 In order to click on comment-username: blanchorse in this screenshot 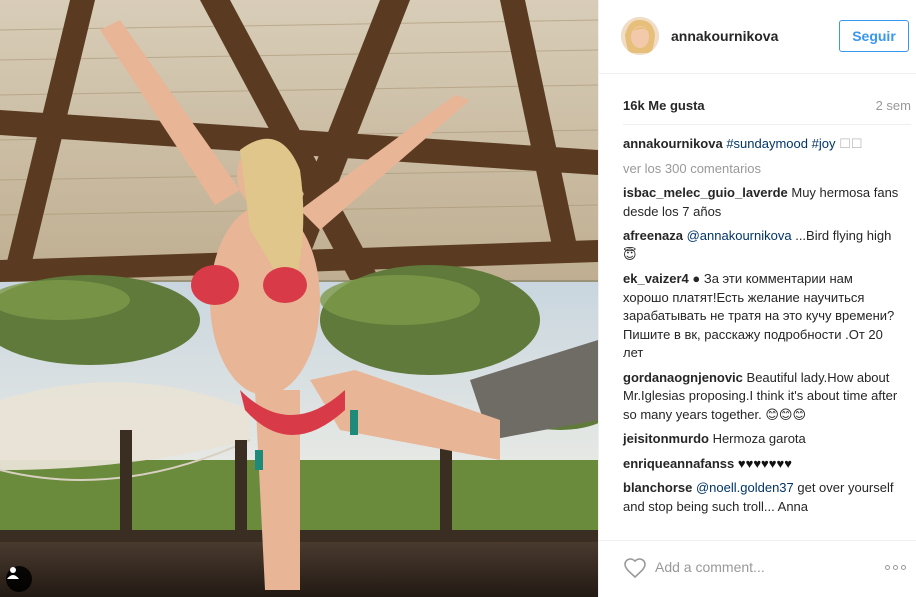, I will do `click(657, 487)`.